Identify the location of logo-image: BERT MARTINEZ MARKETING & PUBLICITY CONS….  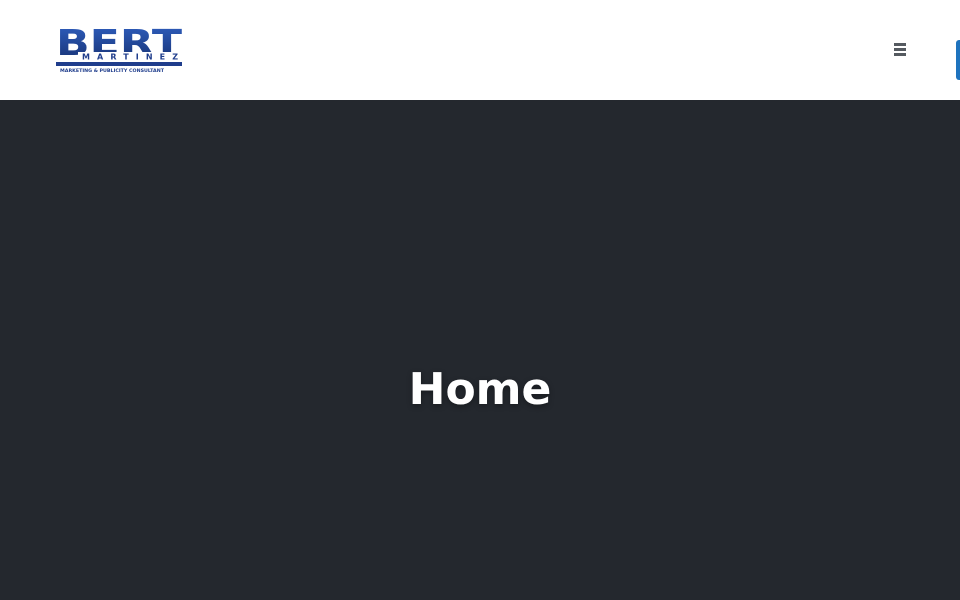
(119, 48).